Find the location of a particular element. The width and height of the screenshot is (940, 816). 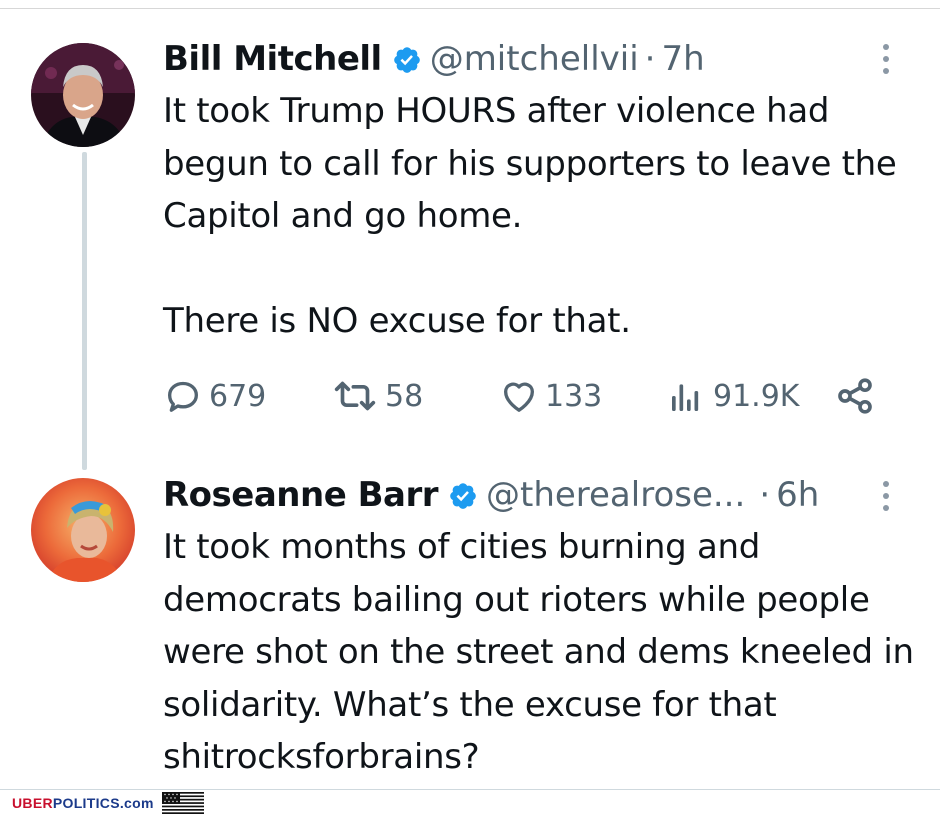

tweet-actions: 679 58 133 91.9K is located at coordinates (523, 396).